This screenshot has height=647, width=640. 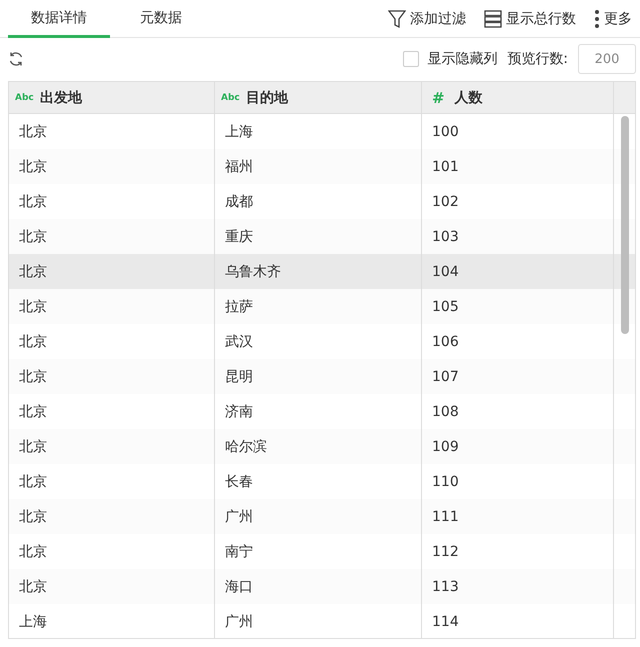 What do you see at coordinates (597, 18) in the screenshot?
I see `more-icon` at bounding box center [597, 18].